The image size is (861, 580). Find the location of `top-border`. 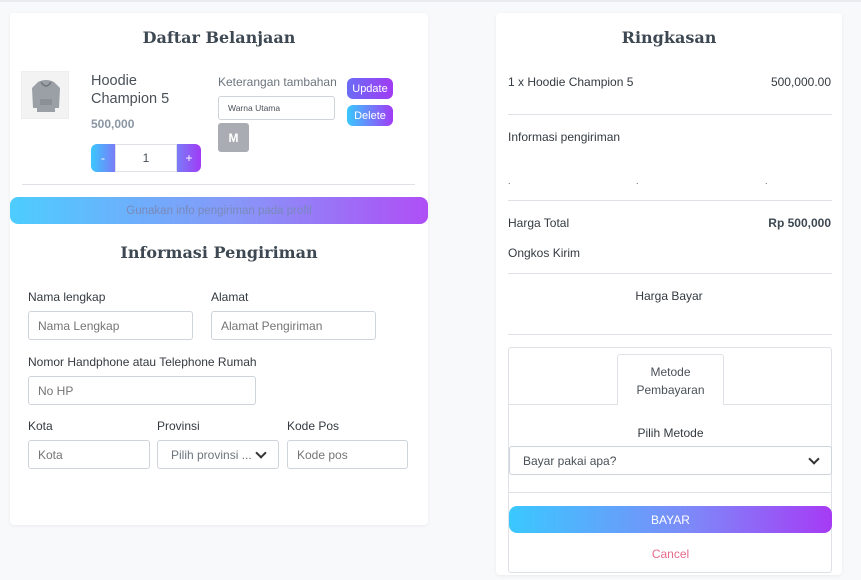

top-border is located at coordinates (430, 1).